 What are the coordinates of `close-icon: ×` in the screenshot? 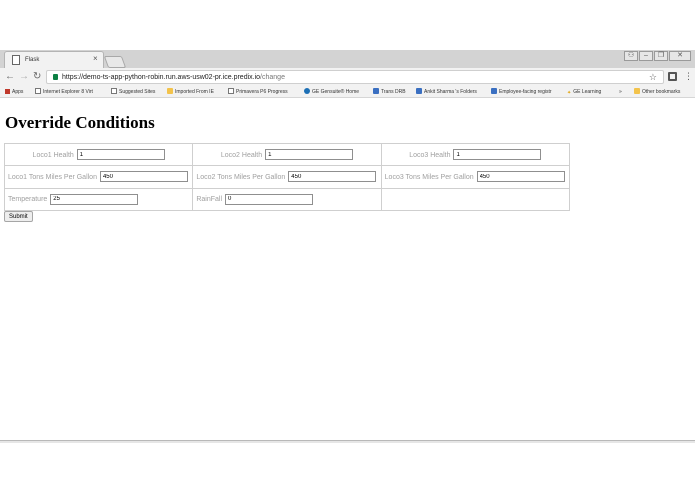 It's located at (95, 59).